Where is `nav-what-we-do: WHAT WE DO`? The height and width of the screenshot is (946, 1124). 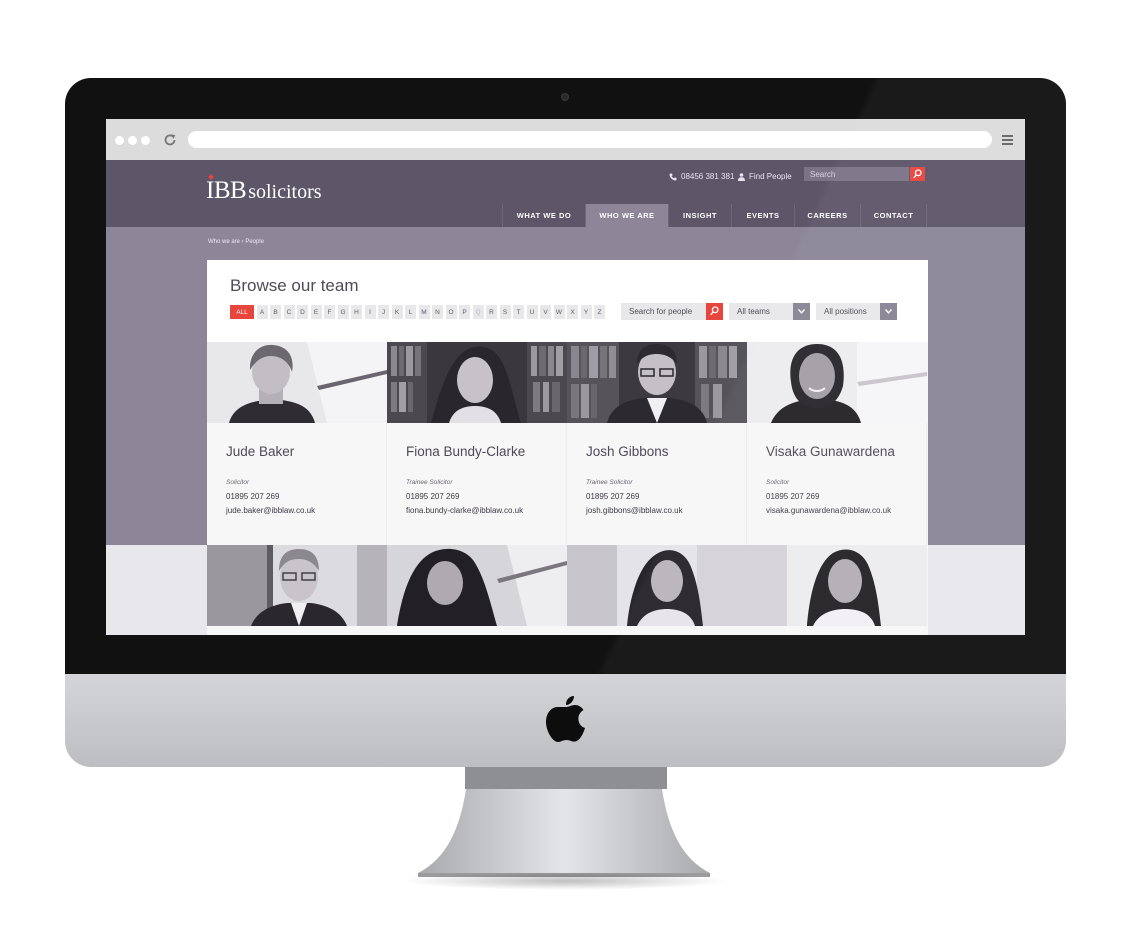
nav-what-we-do: WHAT WE DO is located at coordinates (543, 215).